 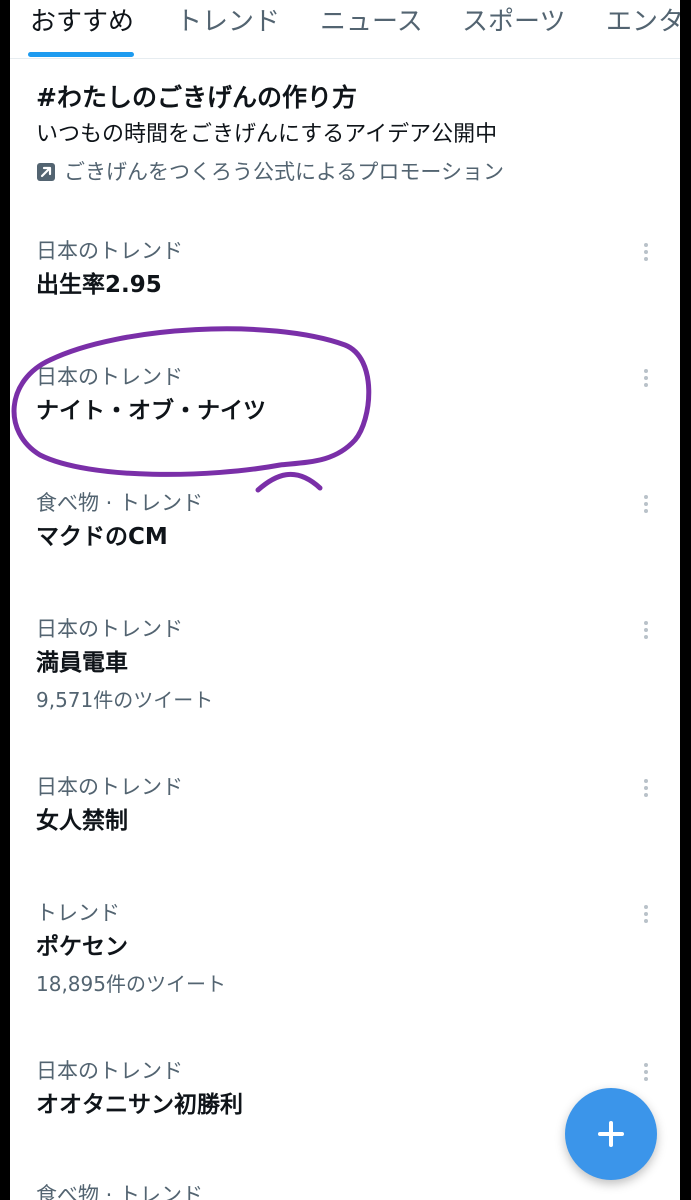 I want to click on promoted-by-text: ごきげんをつくろう公式によるプロモーション, so click(x=284, y=172).